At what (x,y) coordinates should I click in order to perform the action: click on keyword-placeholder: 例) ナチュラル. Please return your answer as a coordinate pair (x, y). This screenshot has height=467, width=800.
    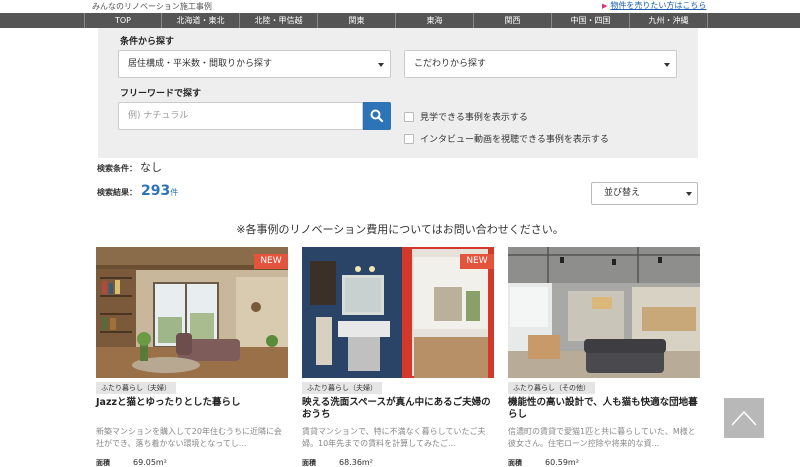
    Looking at the image, I should click on (158, 116).